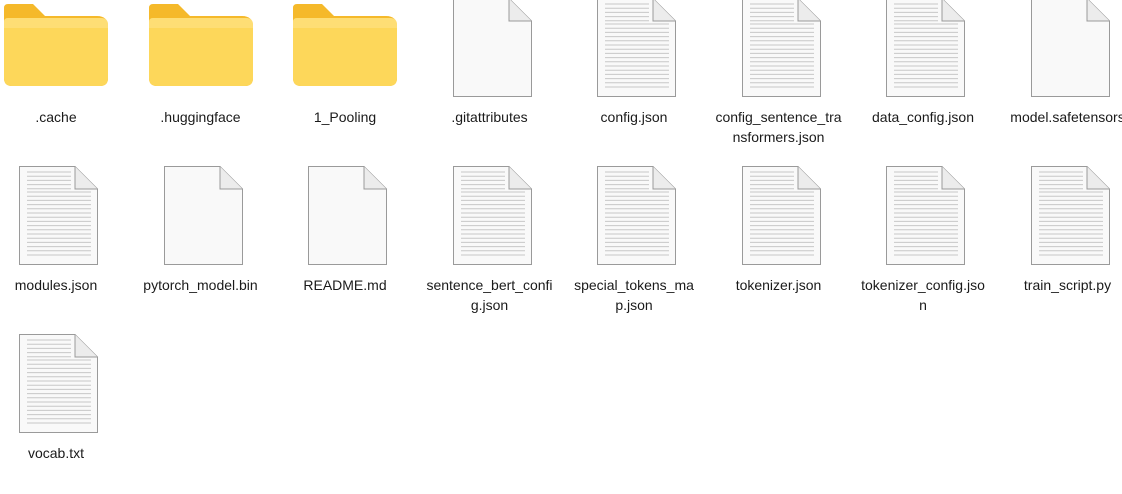 The height and width of the screenshot is (494, 1122). I want to click on item-name-label: pytorch_model.bin, so click(201, 285).